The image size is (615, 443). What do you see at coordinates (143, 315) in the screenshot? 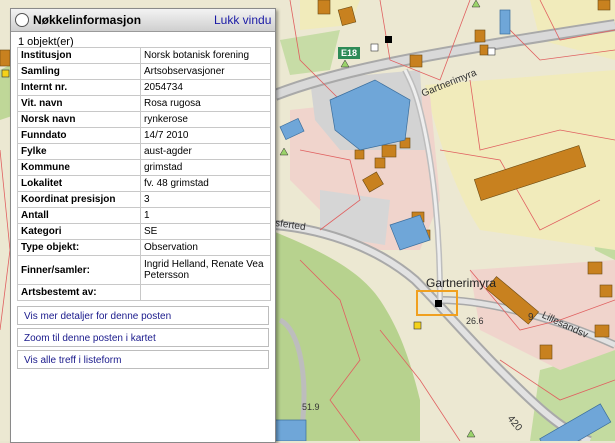
I see `show-details-button: Vis mer detaljer for denne posten` at bounding box center [143, 315].